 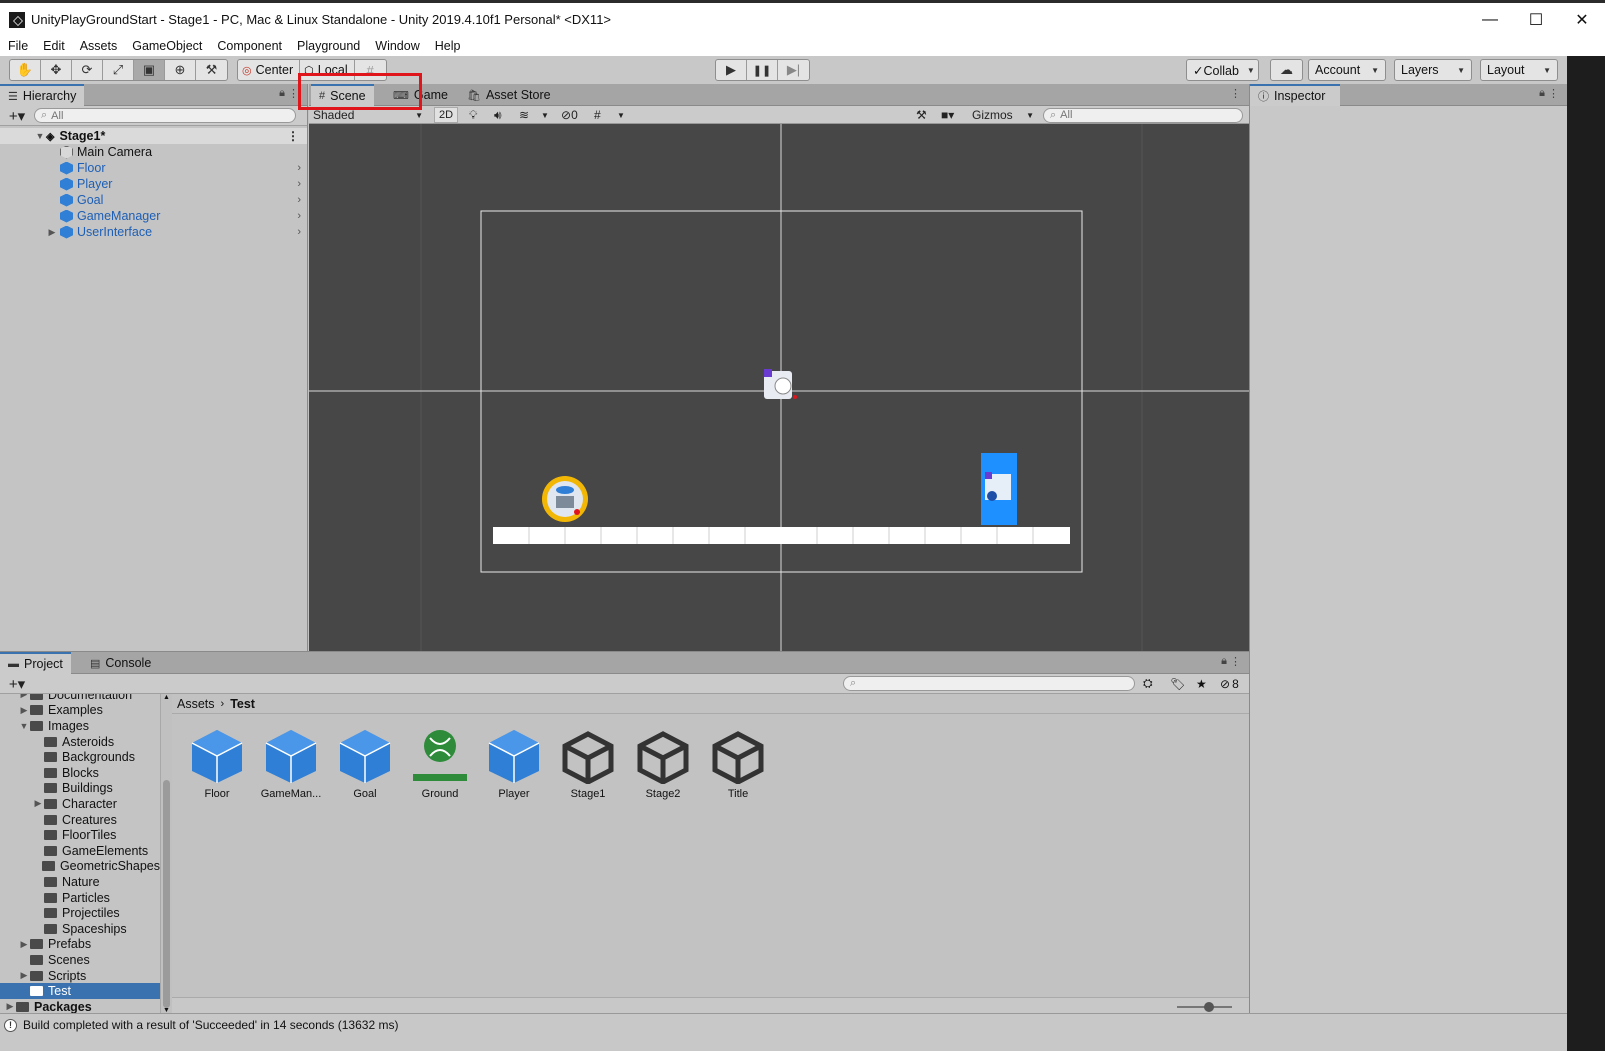 I want to click on folder-item: GameElements, so click(x=80, y=851).